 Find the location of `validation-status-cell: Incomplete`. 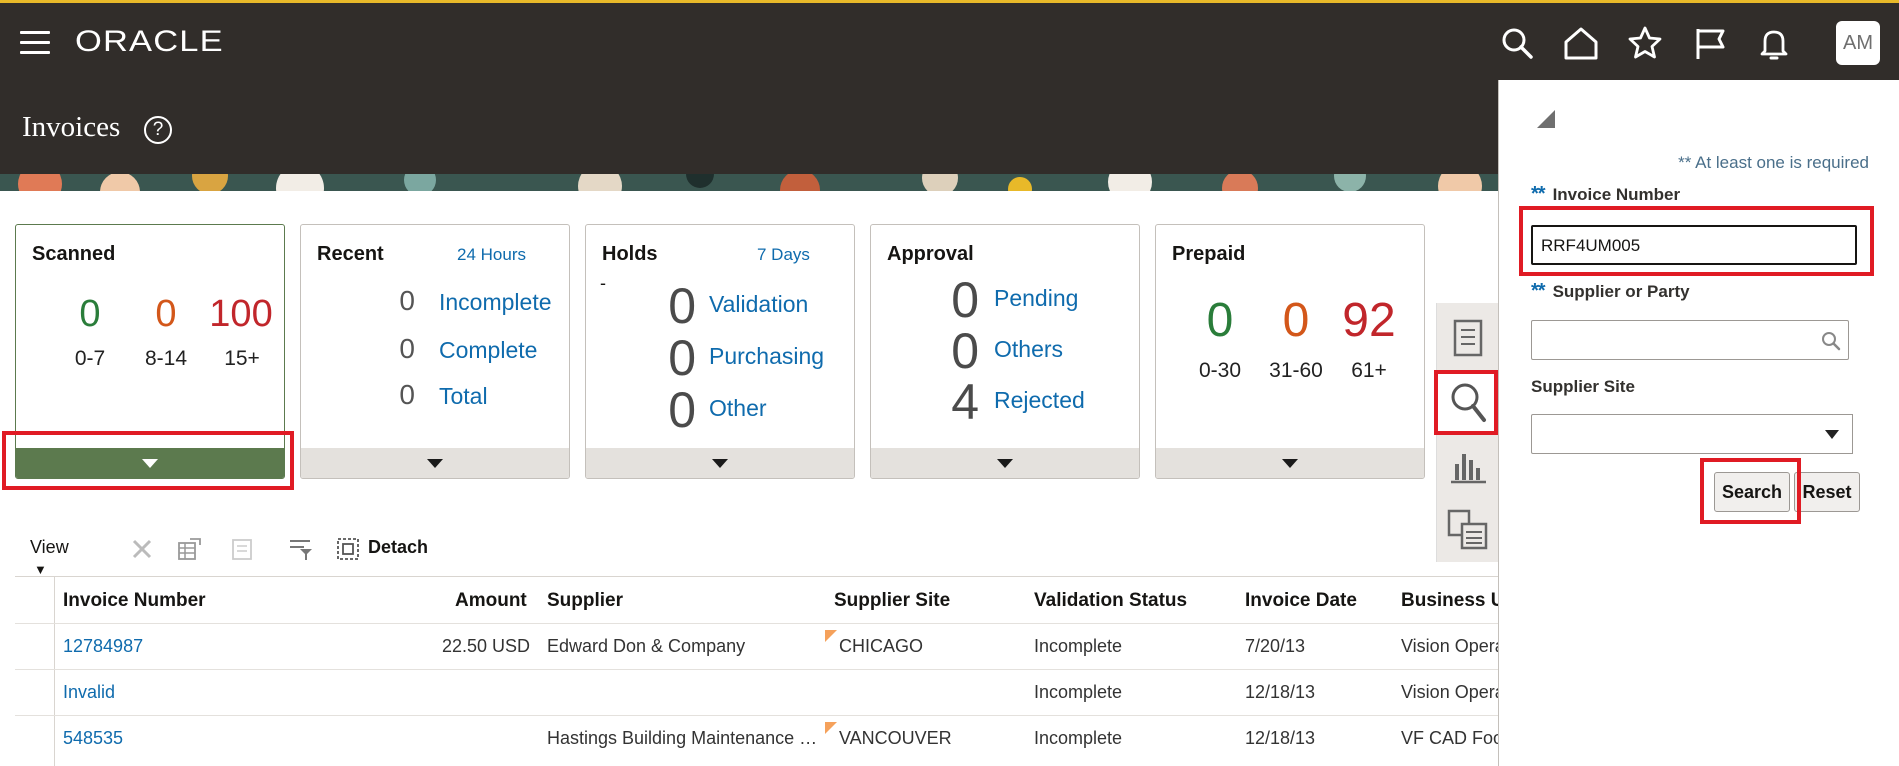

validation-status-cell: Incomplete is located at coordinates (1078, 646).